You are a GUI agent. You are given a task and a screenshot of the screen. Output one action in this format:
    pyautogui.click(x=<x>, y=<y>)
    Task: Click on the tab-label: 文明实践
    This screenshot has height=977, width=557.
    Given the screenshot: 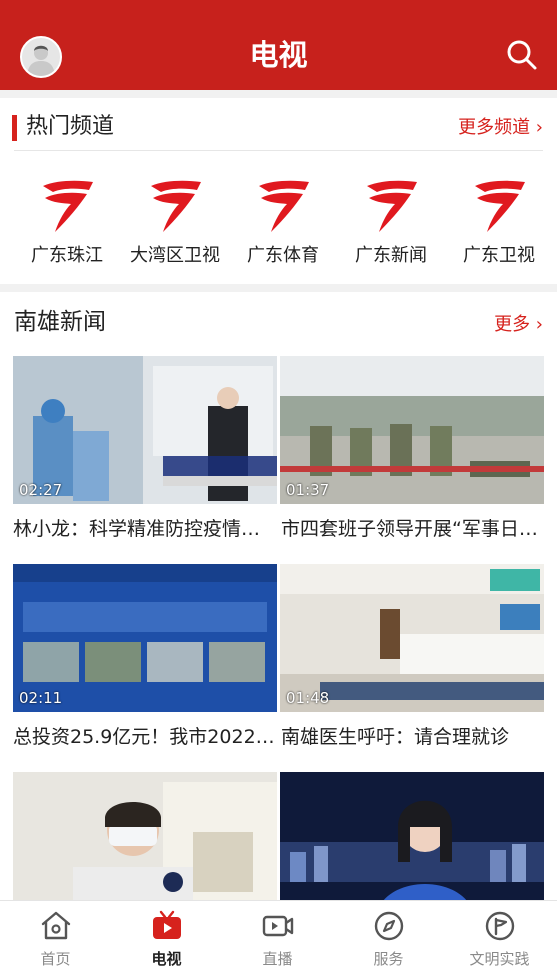 What is the action you would take?
    pyautogui.click(x=499, y=959)
    